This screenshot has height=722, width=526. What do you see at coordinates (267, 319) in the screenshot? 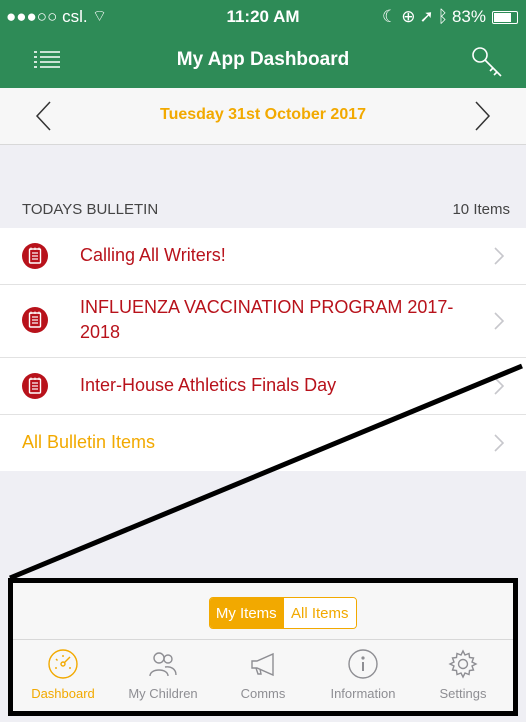
I see `bulletin-item-label: INFLUENZA VACCINATION PROGRAM 2017-2018` at bounding box center [267, 319].